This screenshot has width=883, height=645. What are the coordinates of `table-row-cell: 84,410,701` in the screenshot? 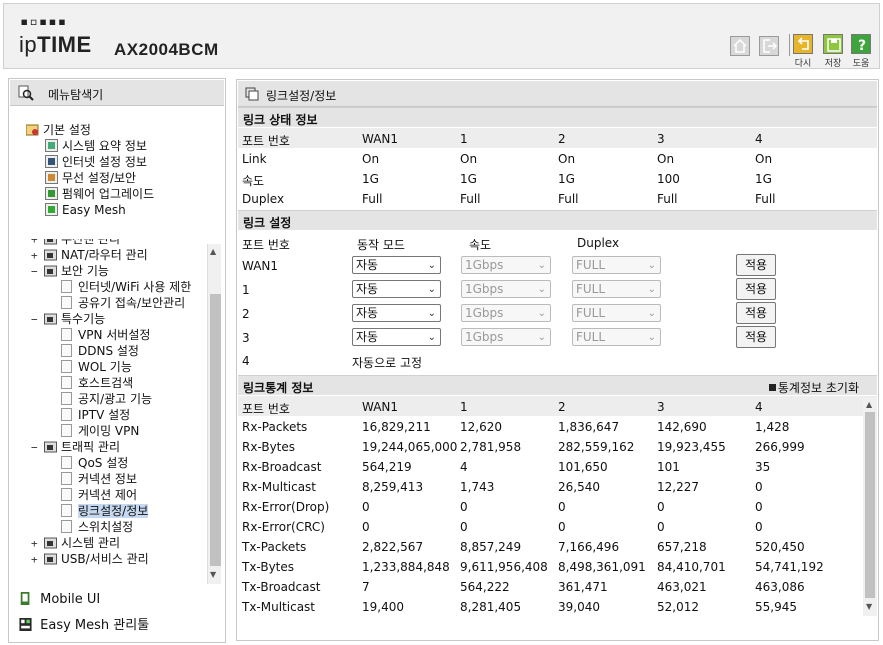 It's located at (691, 567).